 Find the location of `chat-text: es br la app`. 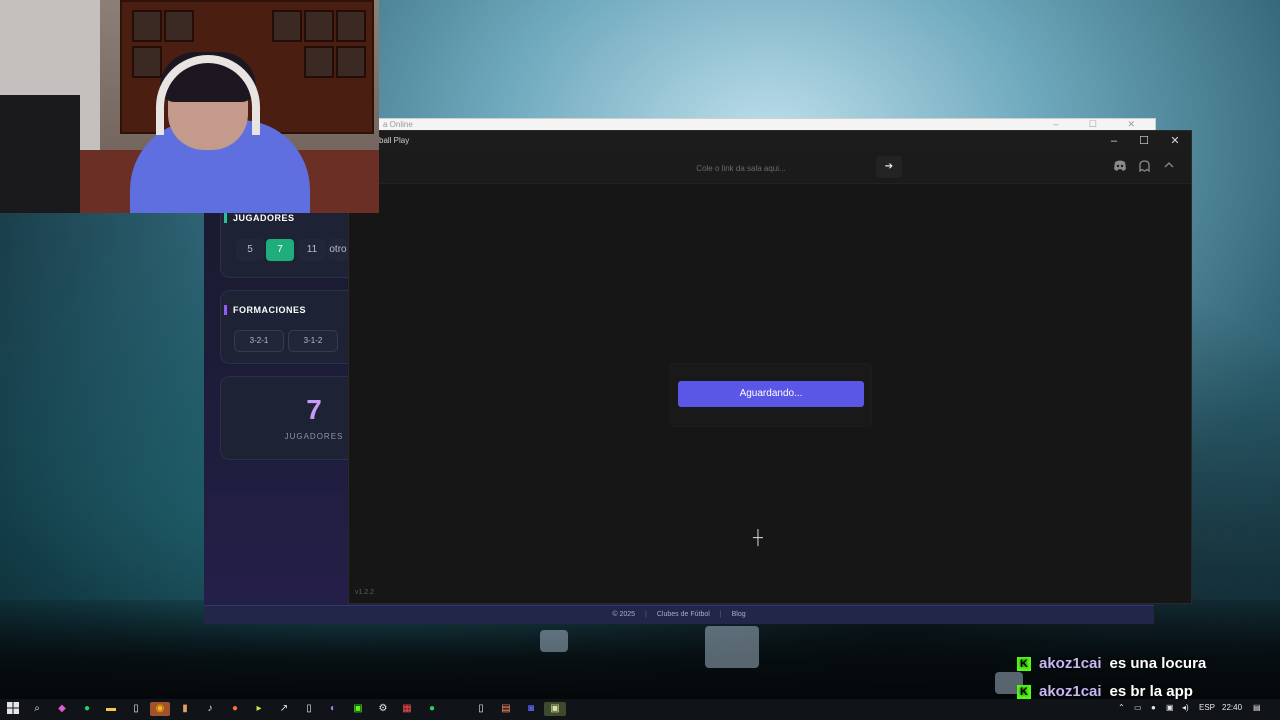

chat-text: es br la app is located at coordinates (1151, 691).